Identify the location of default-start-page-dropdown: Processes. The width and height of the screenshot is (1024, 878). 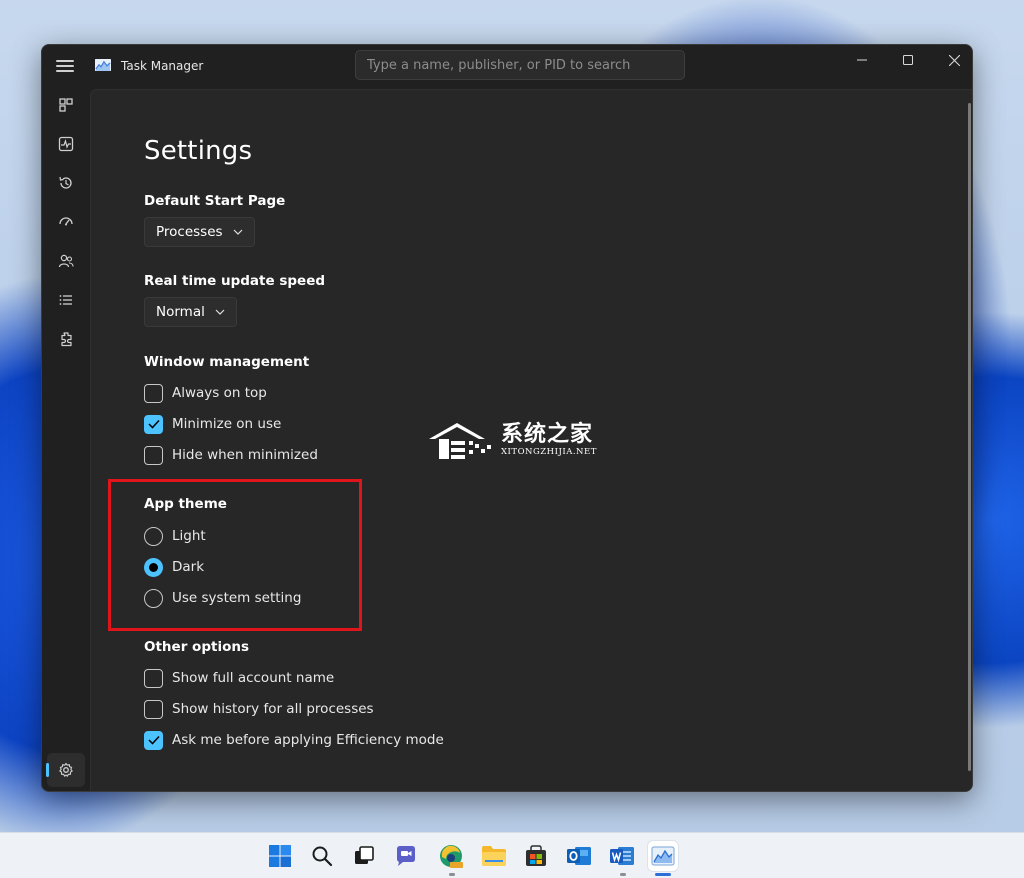
(199, 232).